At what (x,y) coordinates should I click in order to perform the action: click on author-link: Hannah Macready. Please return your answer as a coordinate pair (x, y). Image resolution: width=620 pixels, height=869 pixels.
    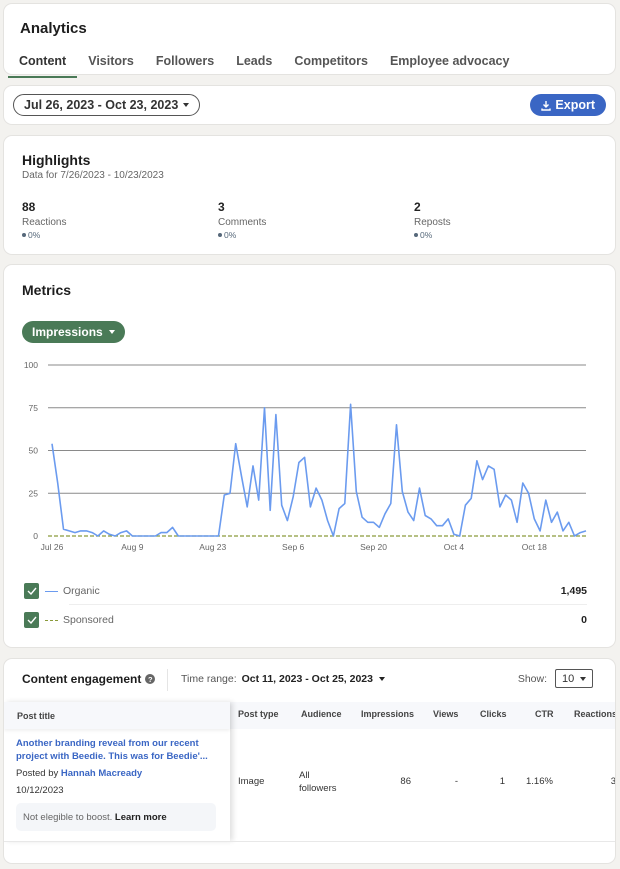
    Looking at the image, I should click on (101, 773).